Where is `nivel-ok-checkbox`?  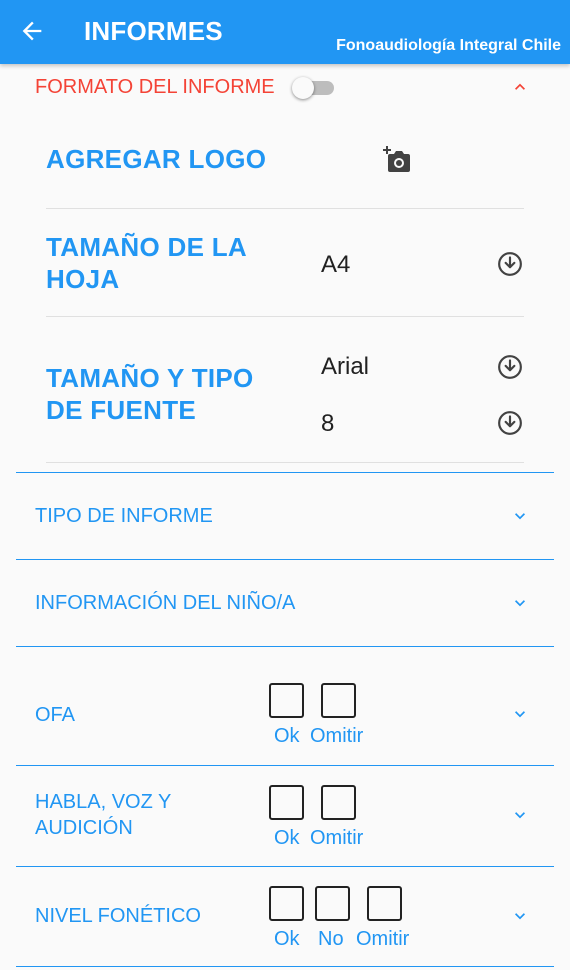 nivel-ok-checkbox is located at coordinates (286, 903).